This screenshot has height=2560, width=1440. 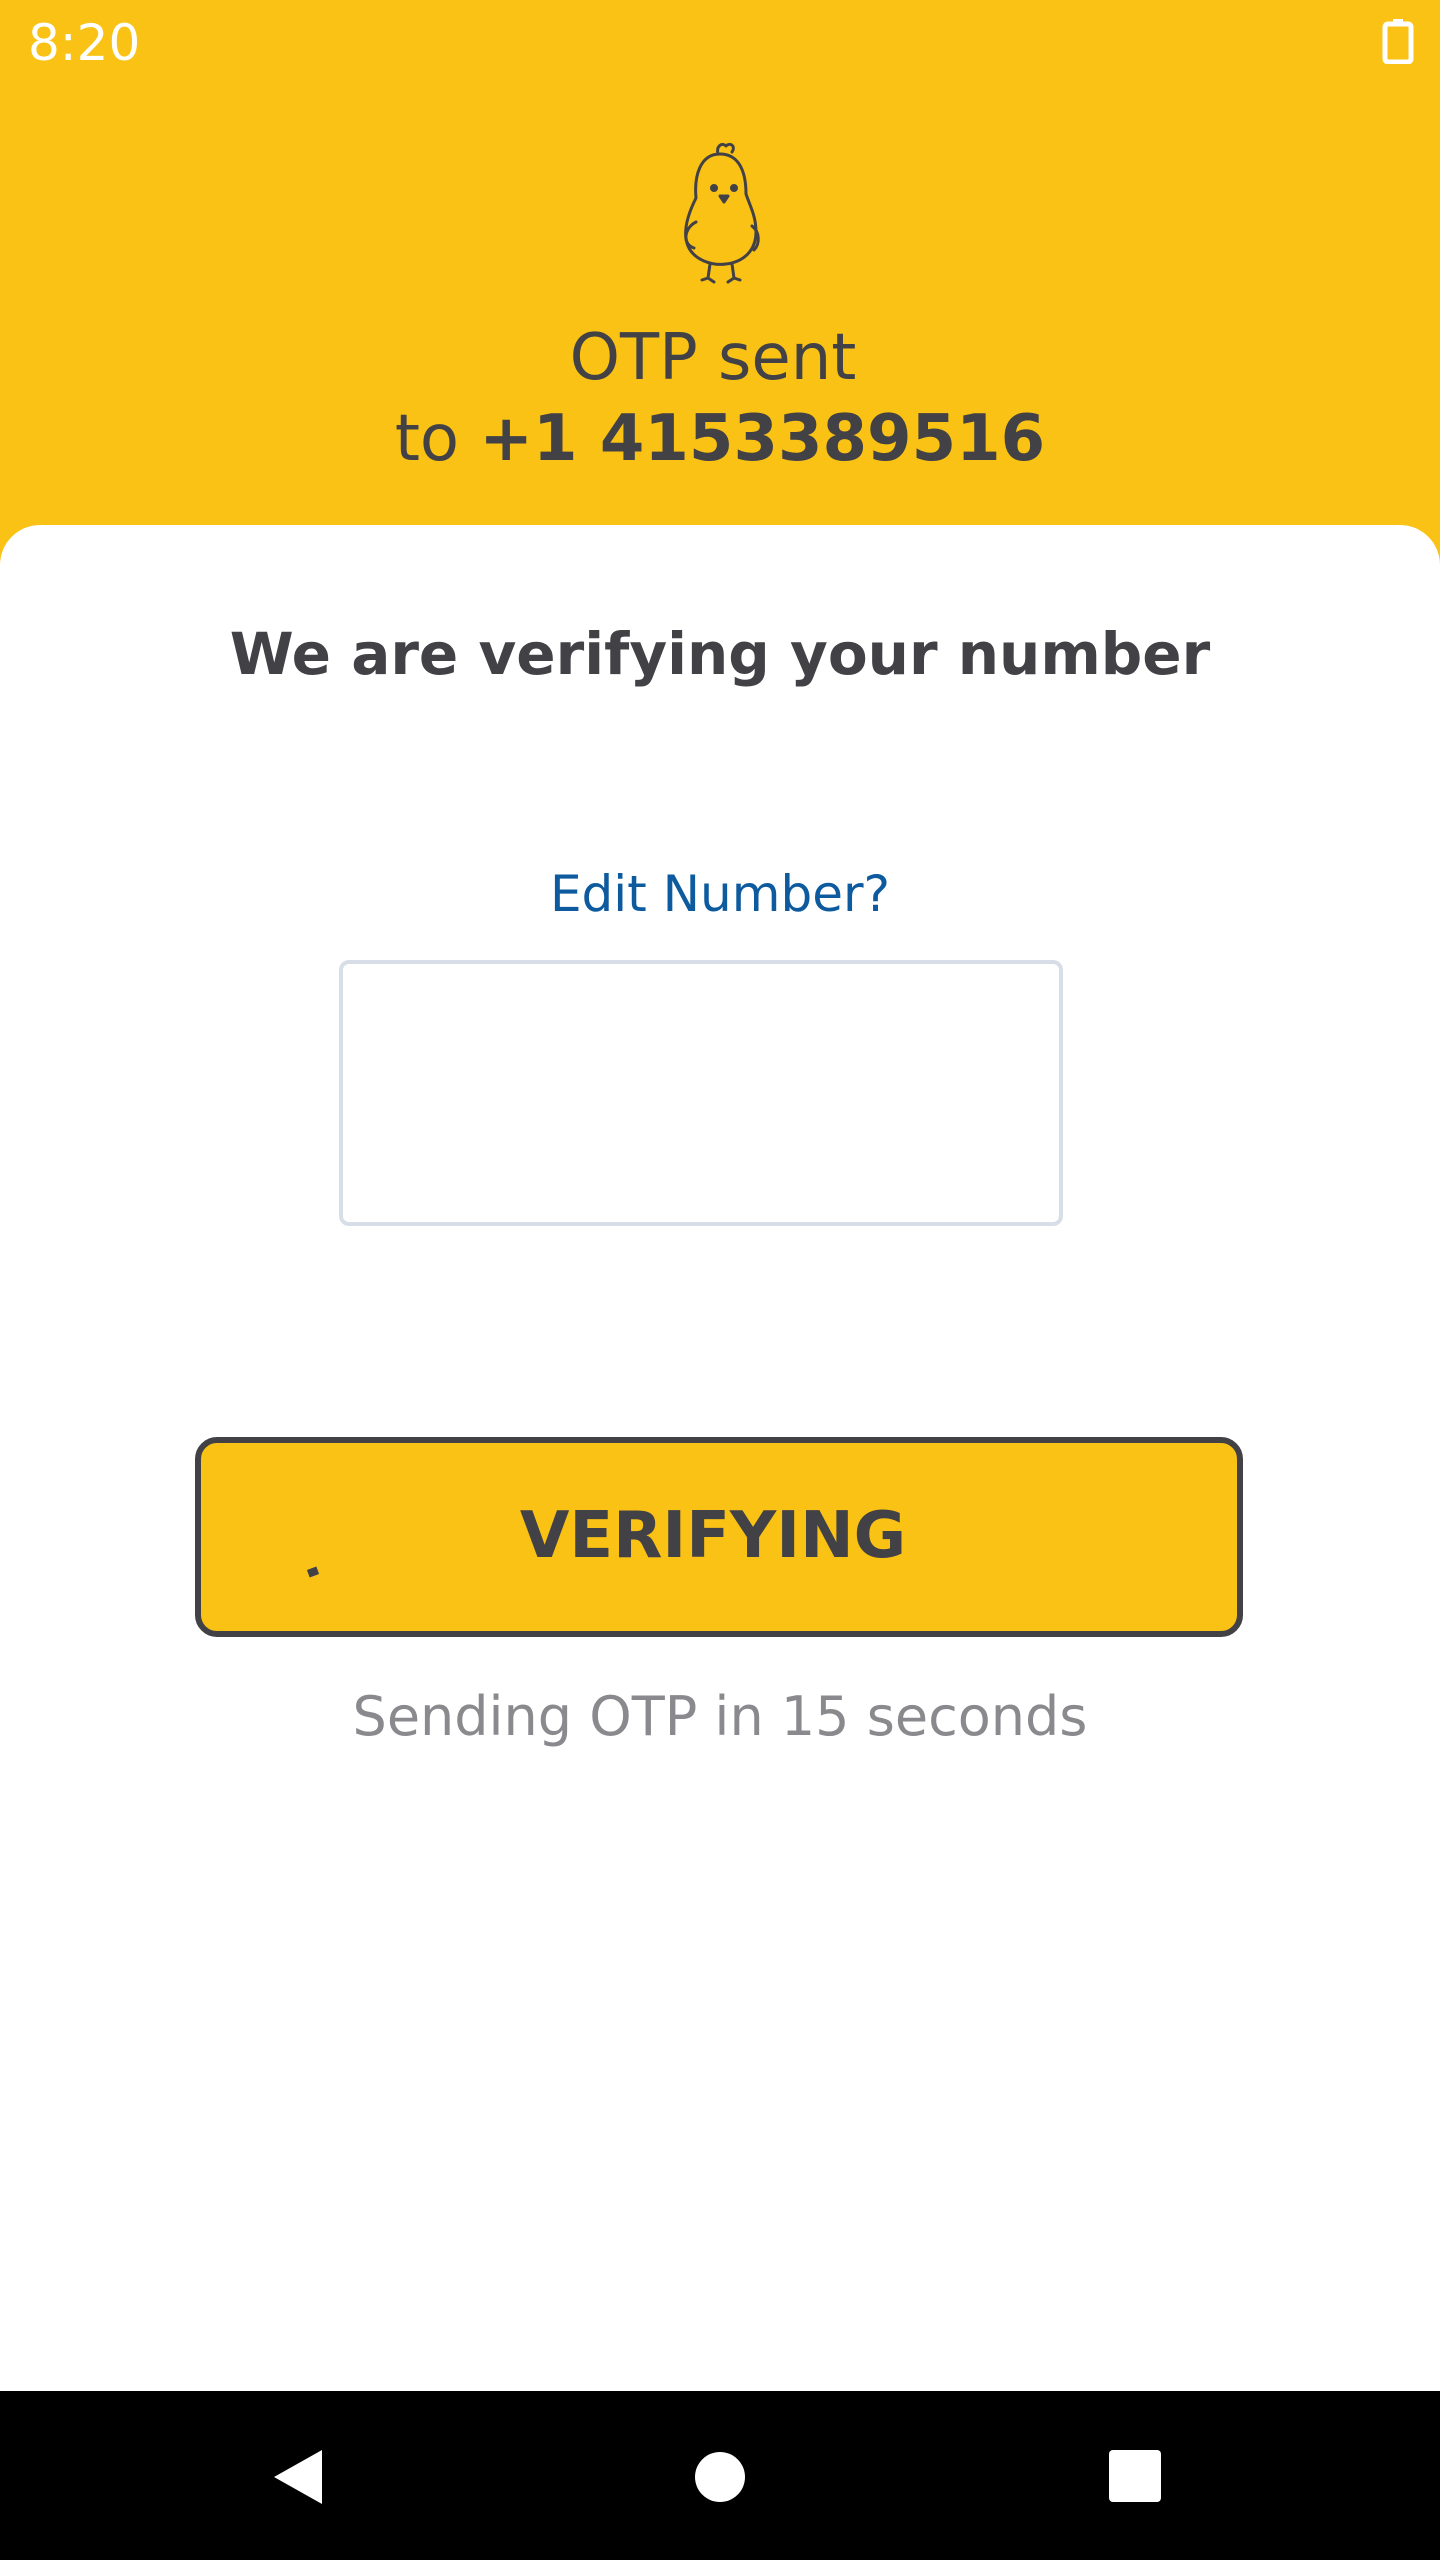 I want to click on otp-destination: to +1 4153389516, so click(x=720, y=439).